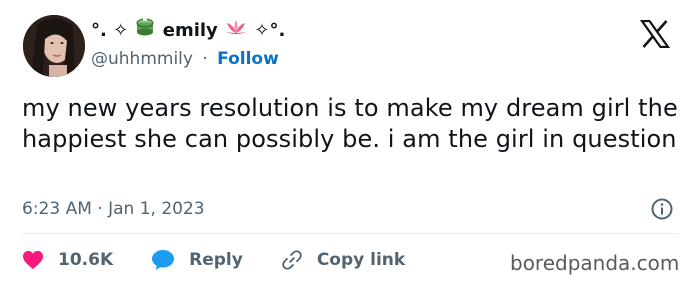 The height and width of the screenshot is (287, 700). What do you see at coordinates (655, 34) in the screenshot?
I see `x-logo-icon` at bounding box center [655, 34].